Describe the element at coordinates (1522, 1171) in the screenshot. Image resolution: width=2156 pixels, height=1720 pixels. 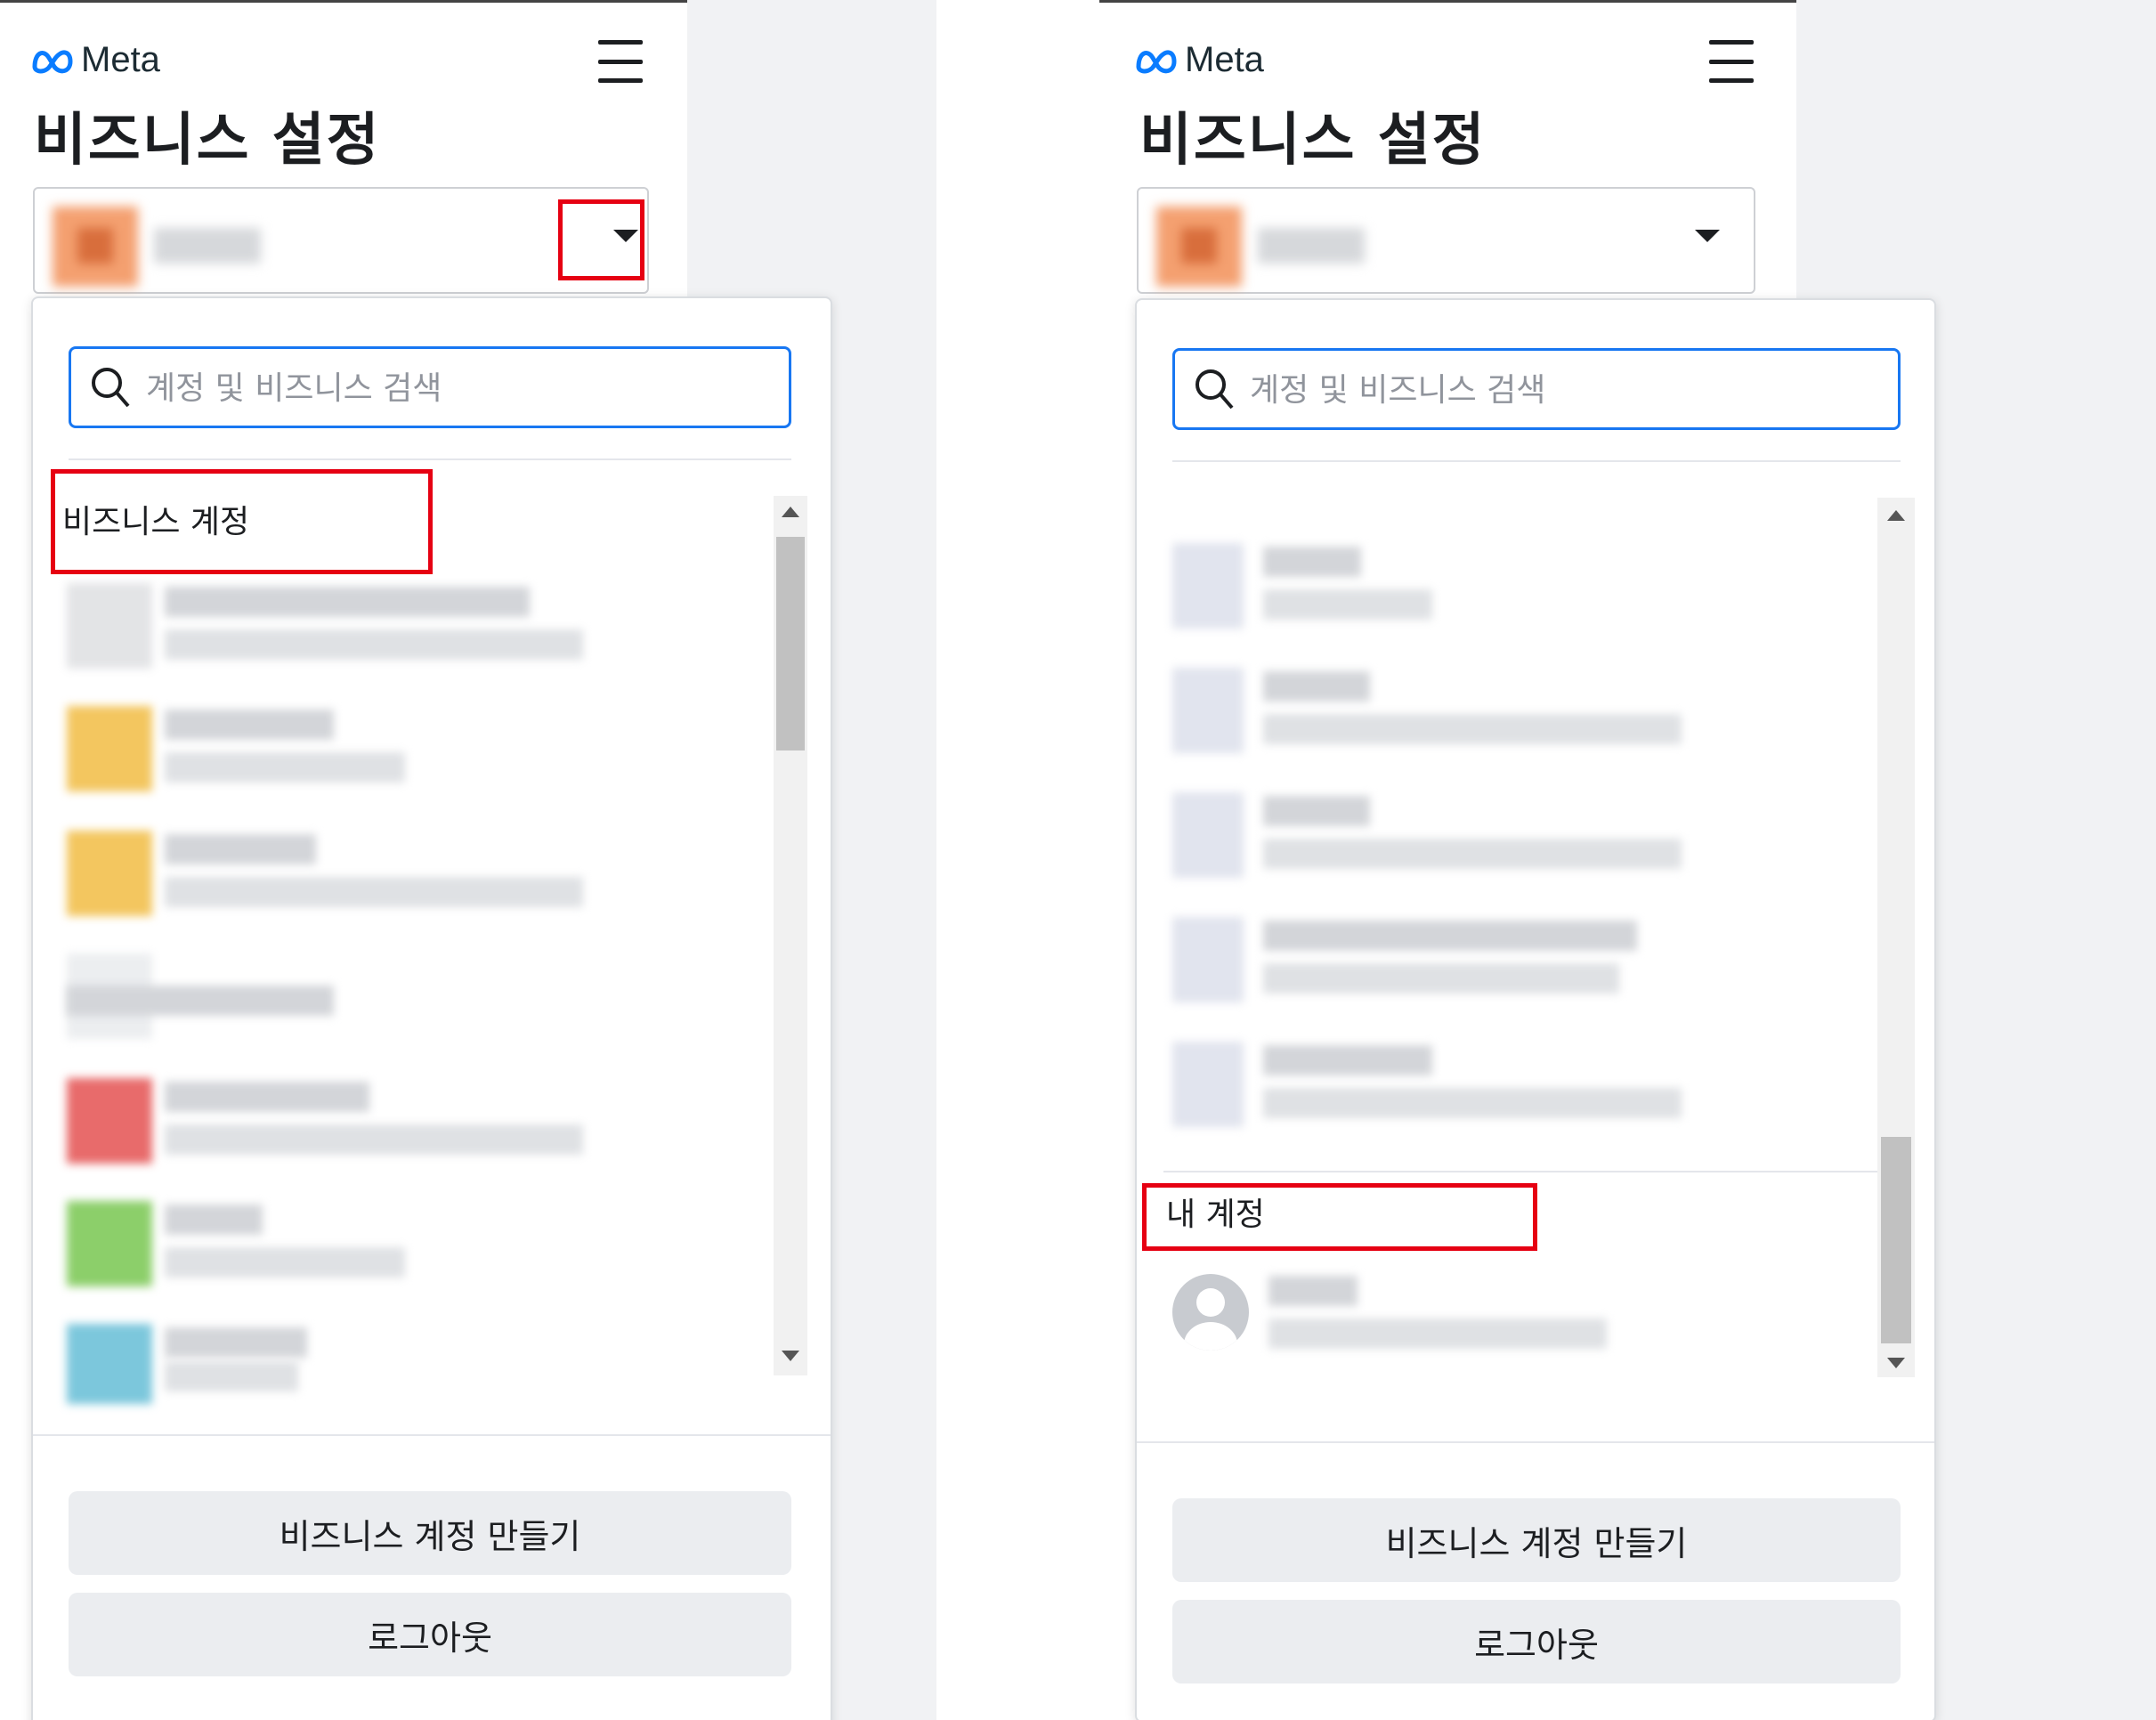
I see `section-divider` at that location.